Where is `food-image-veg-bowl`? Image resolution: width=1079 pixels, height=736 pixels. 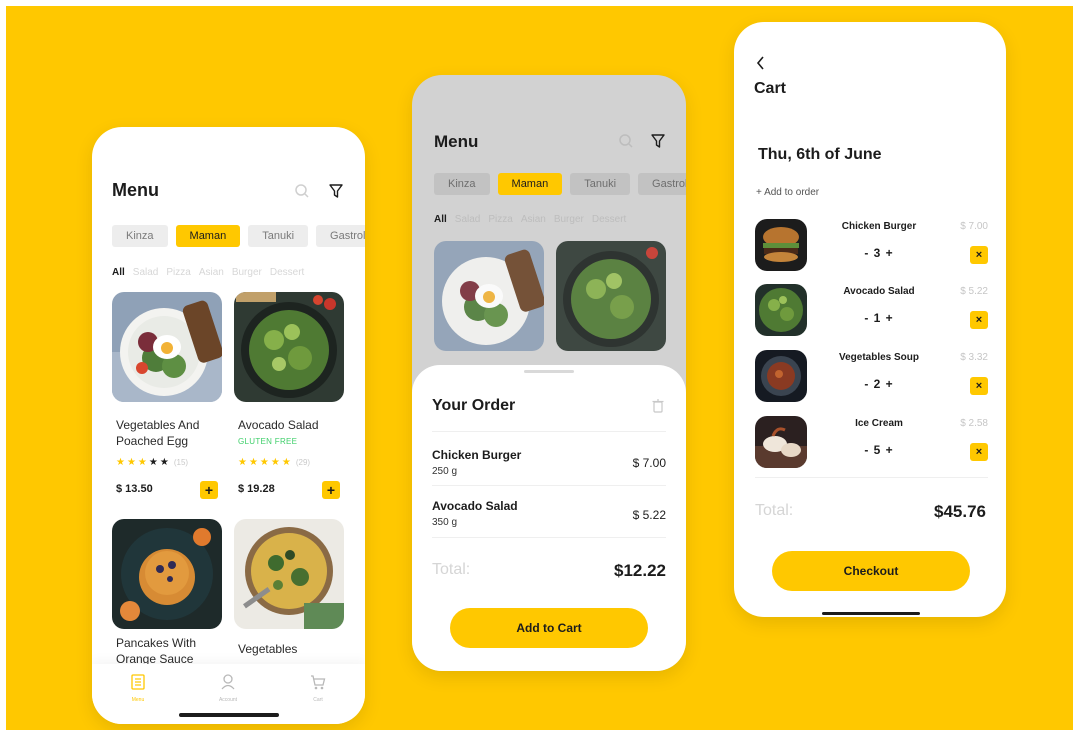 food-image-veg-bowl is located at coordinates (289, 574).